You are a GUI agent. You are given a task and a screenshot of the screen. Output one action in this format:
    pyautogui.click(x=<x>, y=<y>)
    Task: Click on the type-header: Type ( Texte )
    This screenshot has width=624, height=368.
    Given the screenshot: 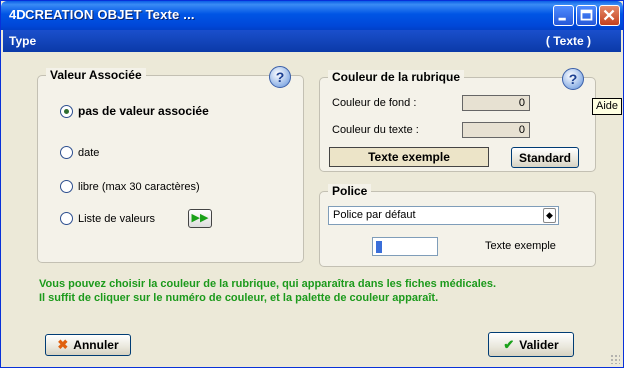 What is the action you would take?
    pyautogui.click(x=312, y=41)
    